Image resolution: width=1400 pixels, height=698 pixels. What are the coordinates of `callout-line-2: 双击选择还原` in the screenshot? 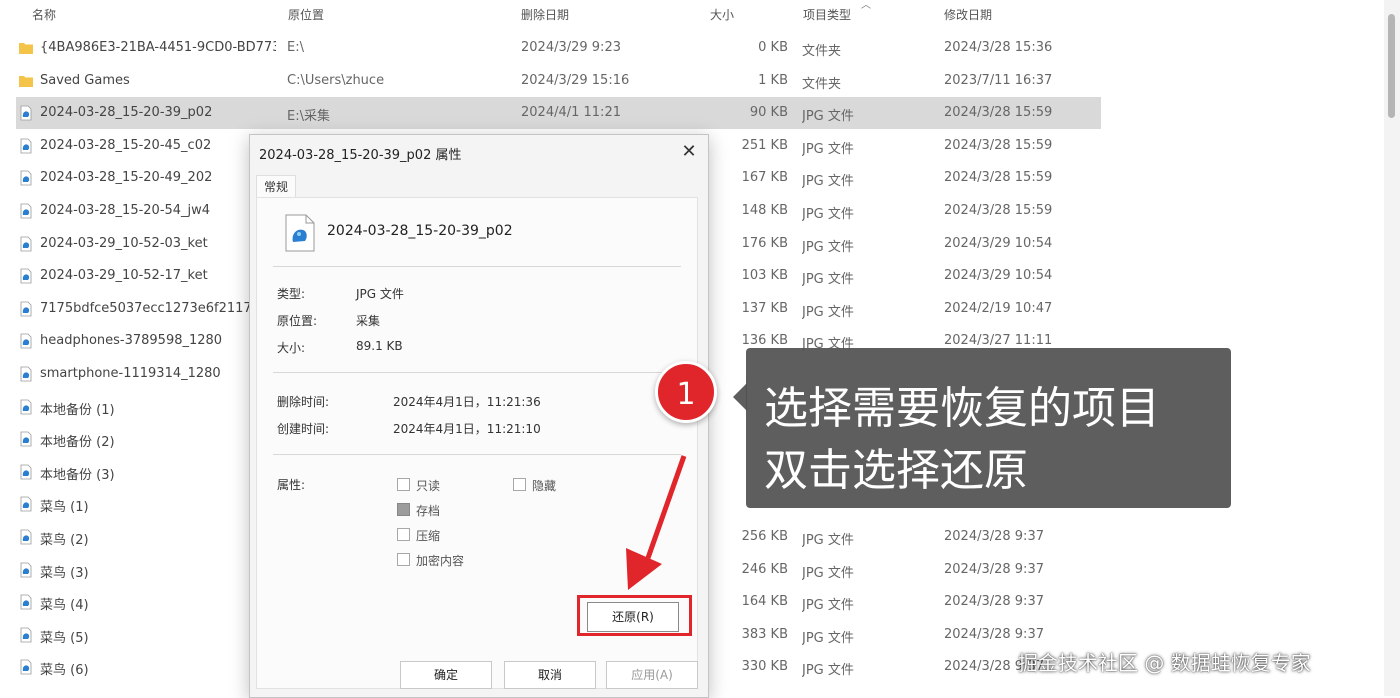 It's located at (896, 470).